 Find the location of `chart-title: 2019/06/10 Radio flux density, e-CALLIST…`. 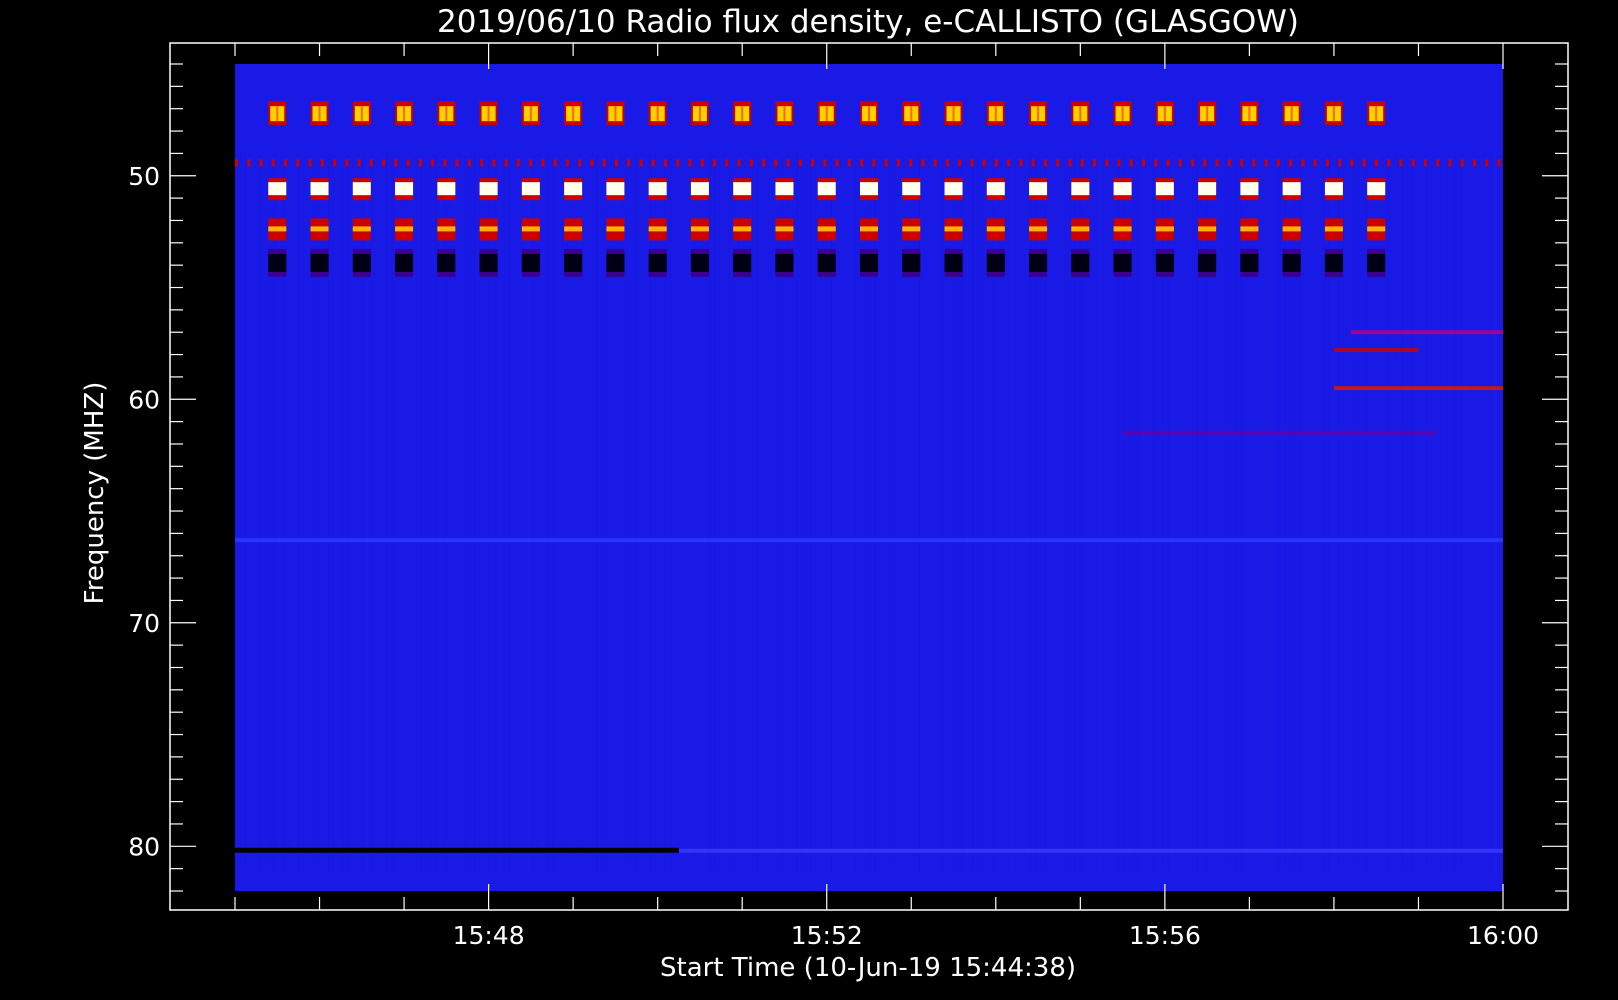

chart-title: 2019/06/10 Radio flux density, e-CALLIST… is located at coordinates (868, 22).